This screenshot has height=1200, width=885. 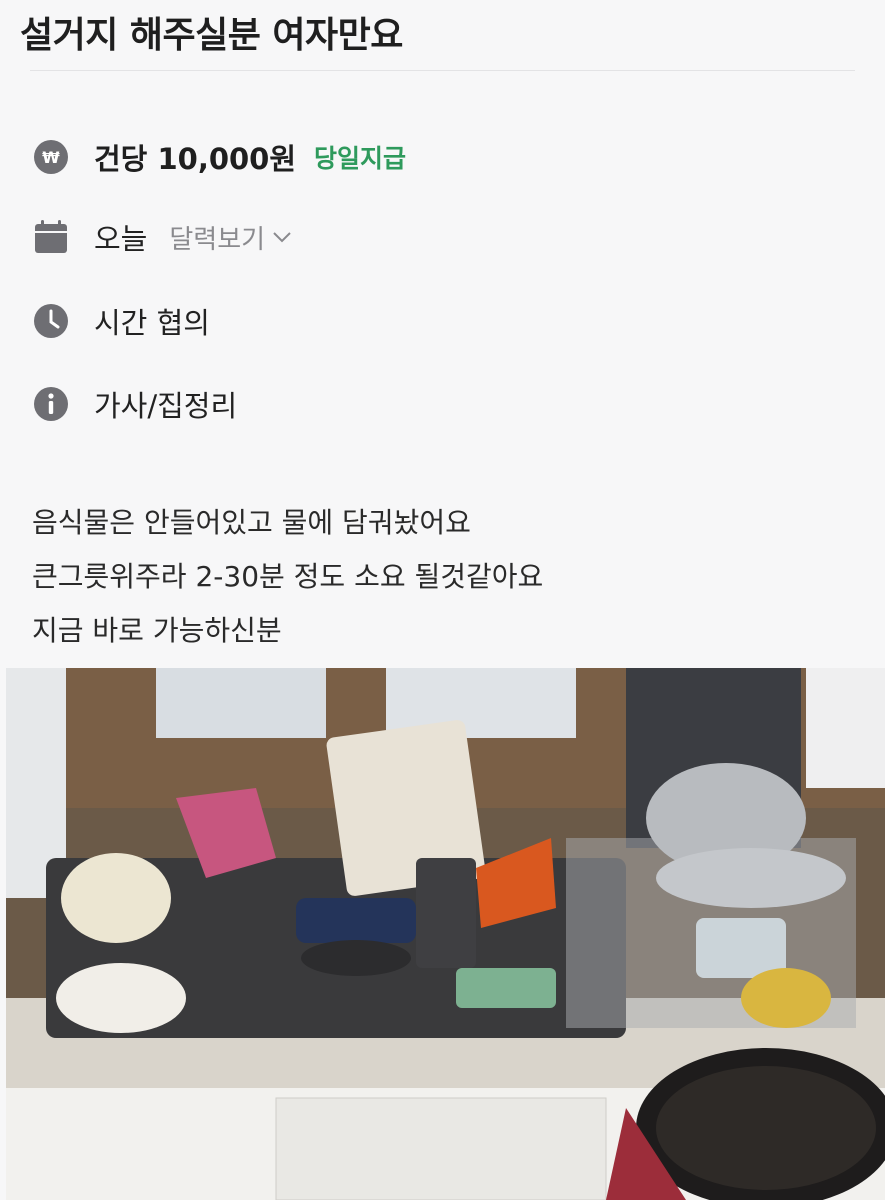 What do you see at coordinates (195, 159) in the screenshot?
I see `pay-amount: 건당 10,000원` at bounding box center [195, 159].